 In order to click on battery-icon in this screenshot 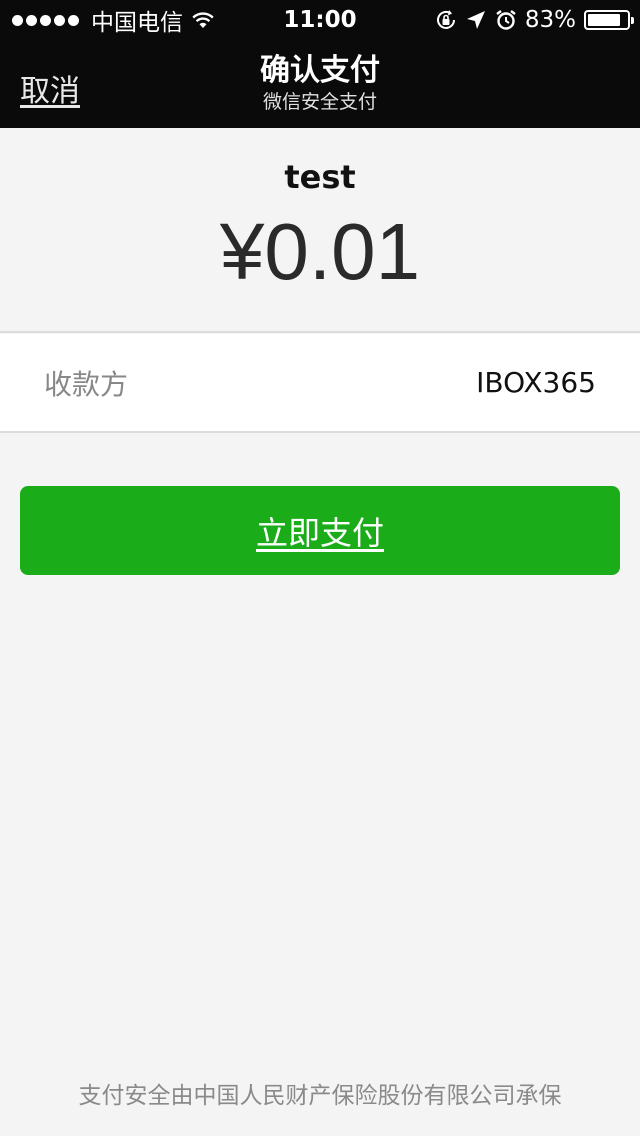, I will do `click(609, 20)`.